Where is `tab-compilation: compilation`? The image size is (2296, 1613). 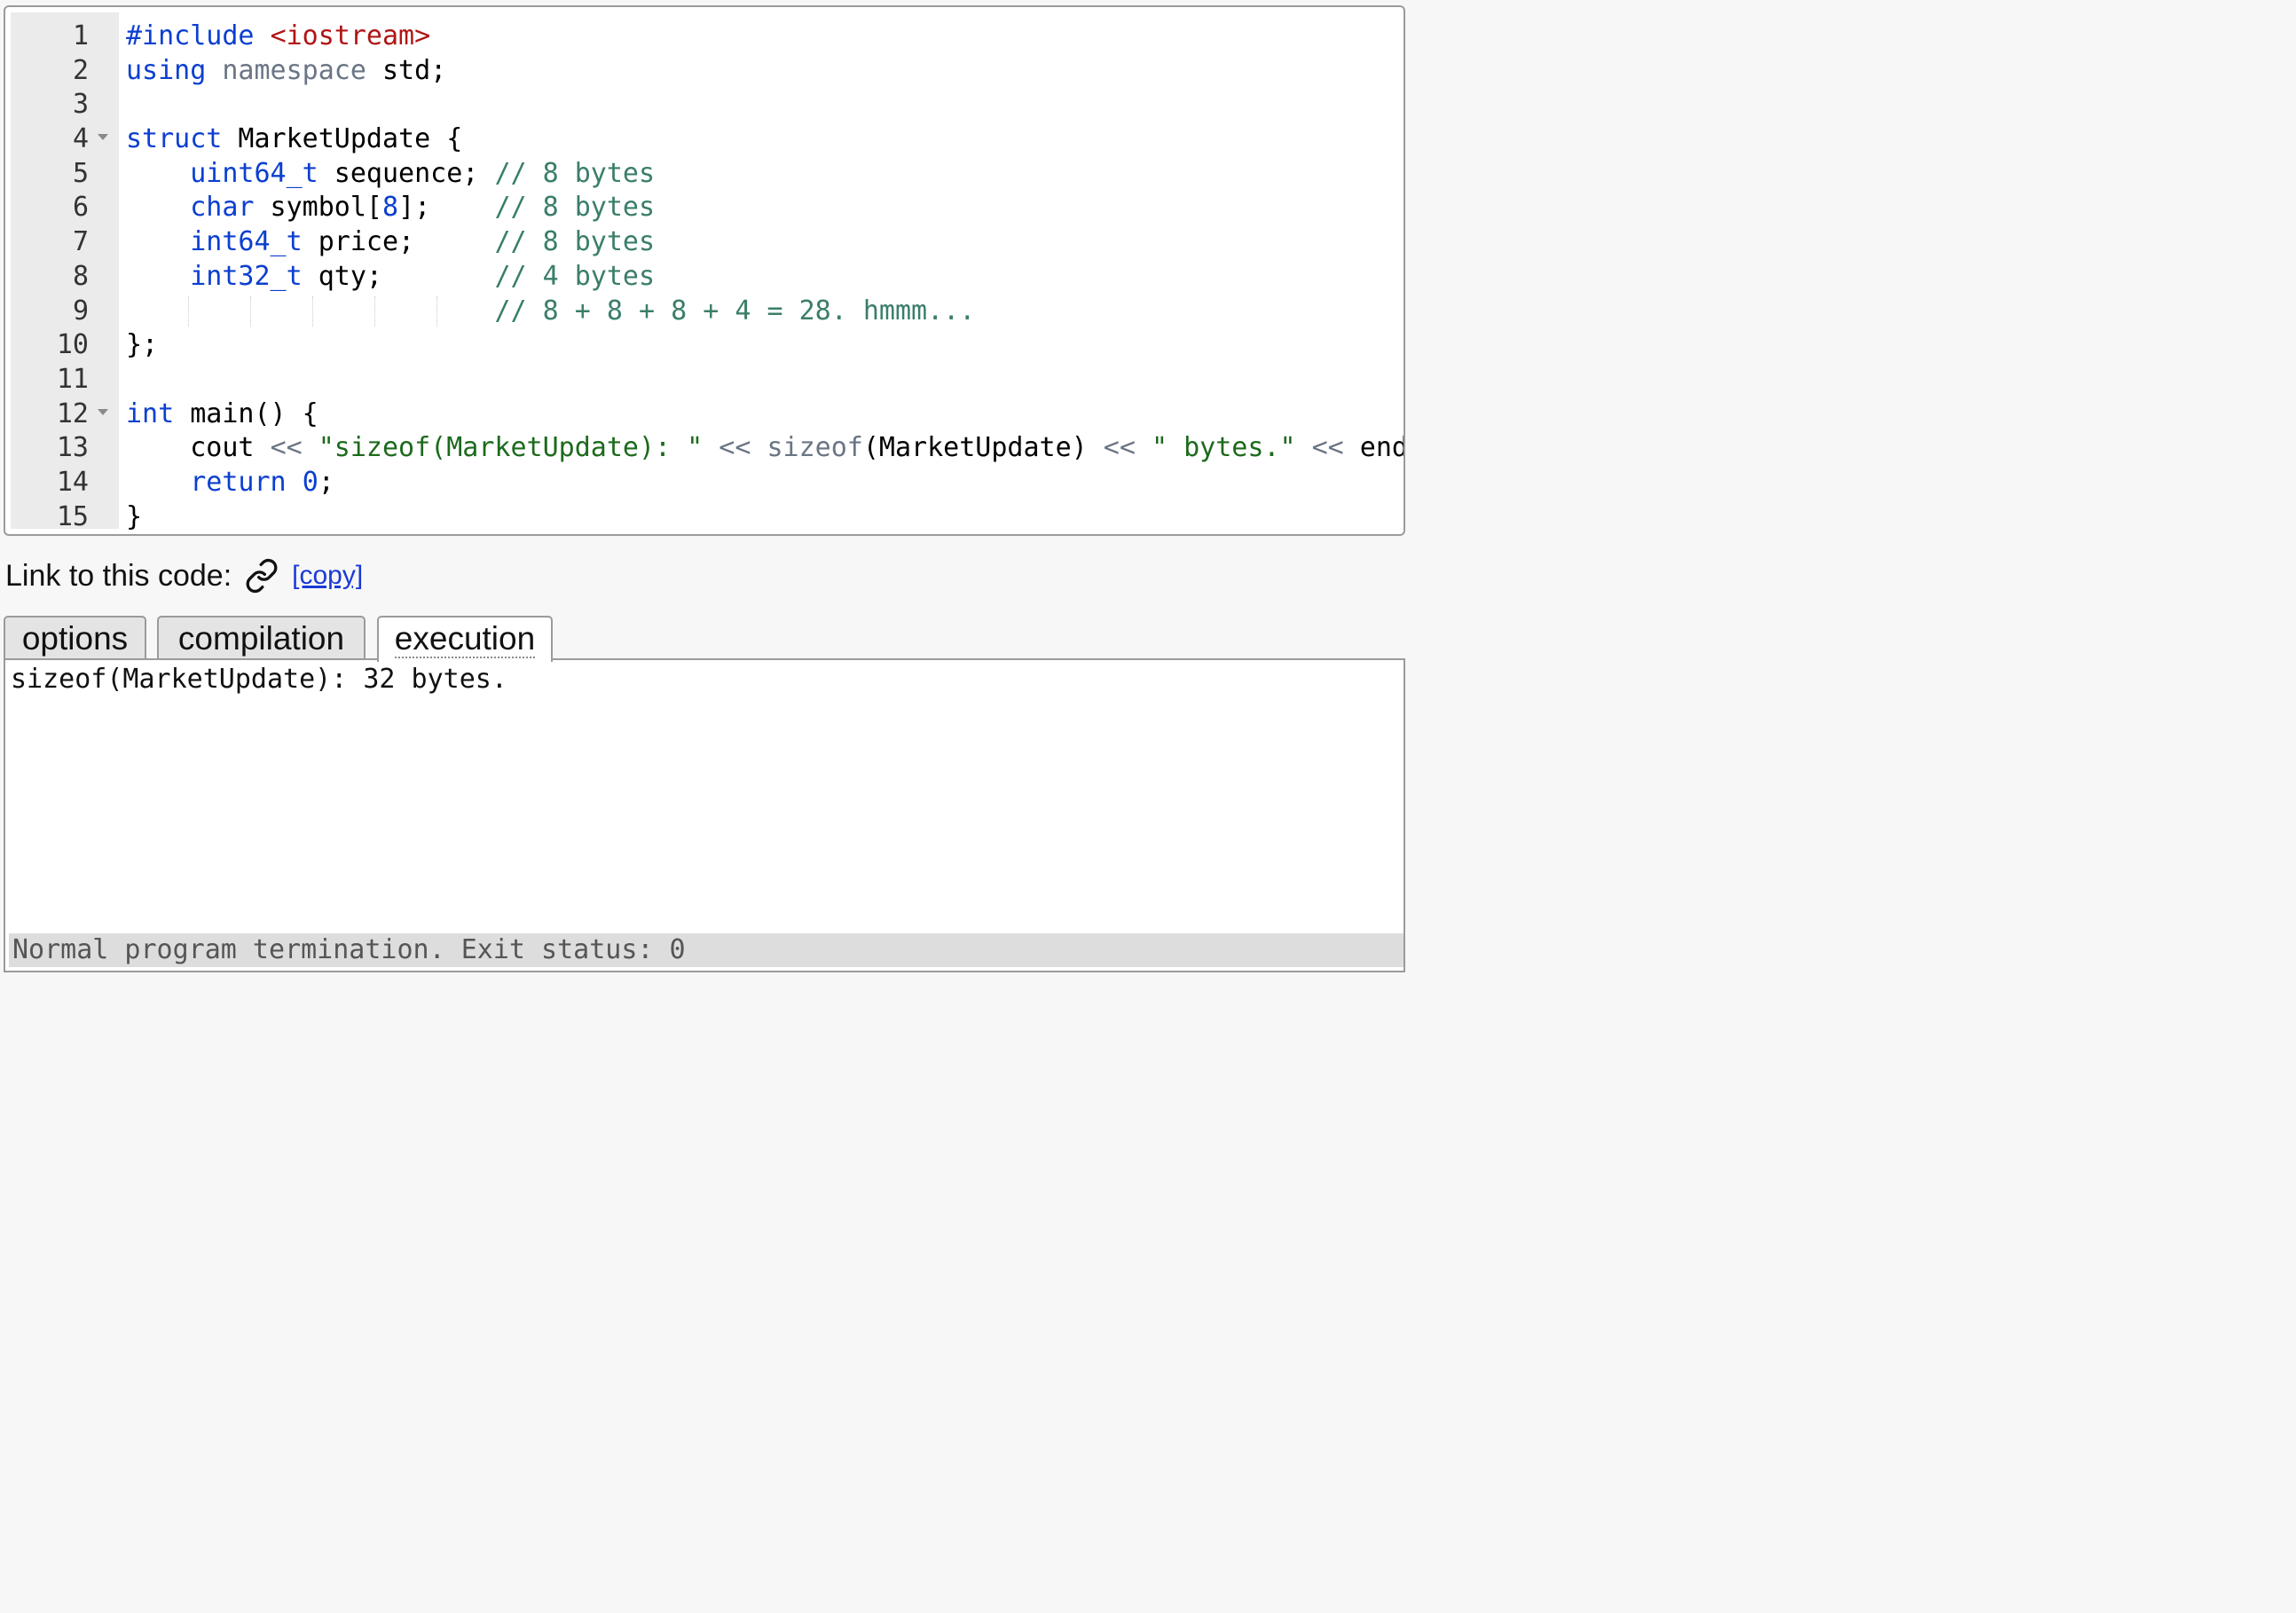
tab-compilation: compilation is located at coordinates (261, 638).